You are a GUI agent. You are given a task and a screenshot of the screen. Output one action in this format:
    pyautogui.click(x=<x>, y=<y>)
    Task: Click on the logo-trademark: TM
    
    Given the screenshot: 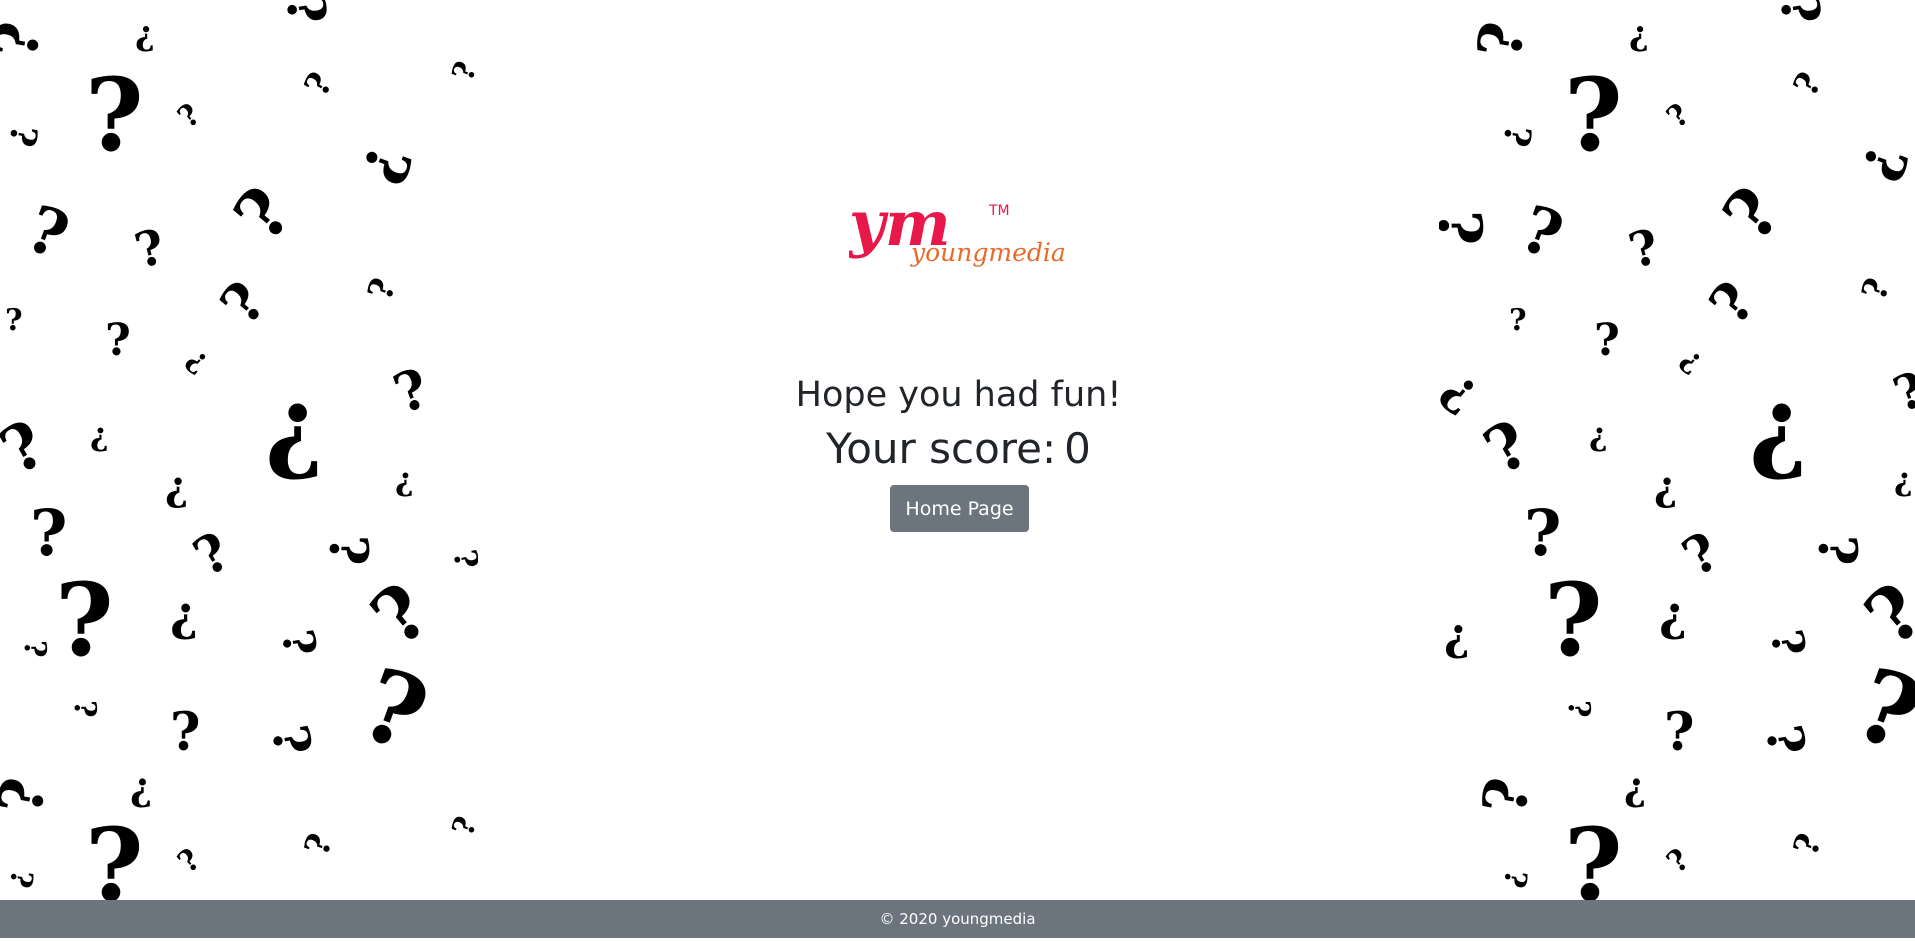 What is the action you would take?
    pyautogui.click(x=999, y=211)
    